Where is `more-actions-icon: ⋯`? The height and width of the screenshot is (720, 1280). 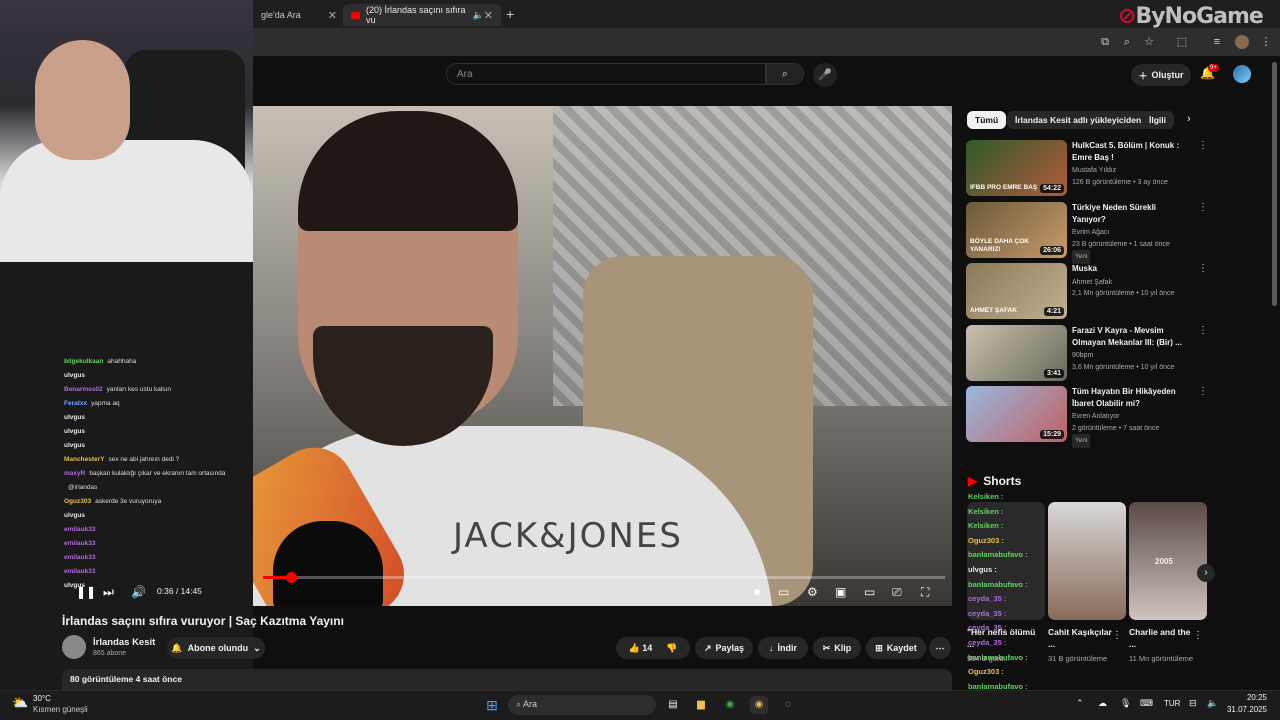
more-actions-icon: ⋯ is located at coordinates (940, 648).